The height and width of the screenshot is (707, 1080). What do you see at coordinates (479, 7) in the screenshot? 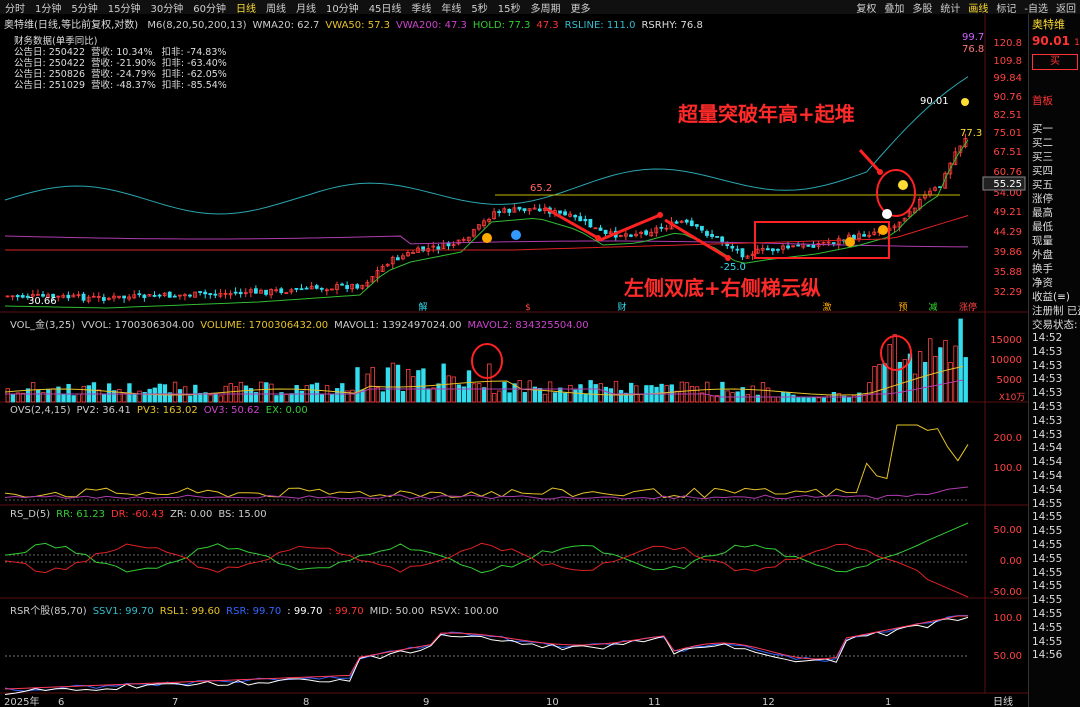
I see `tab-timeframe: 5秒` at bounding box center [479, 7].